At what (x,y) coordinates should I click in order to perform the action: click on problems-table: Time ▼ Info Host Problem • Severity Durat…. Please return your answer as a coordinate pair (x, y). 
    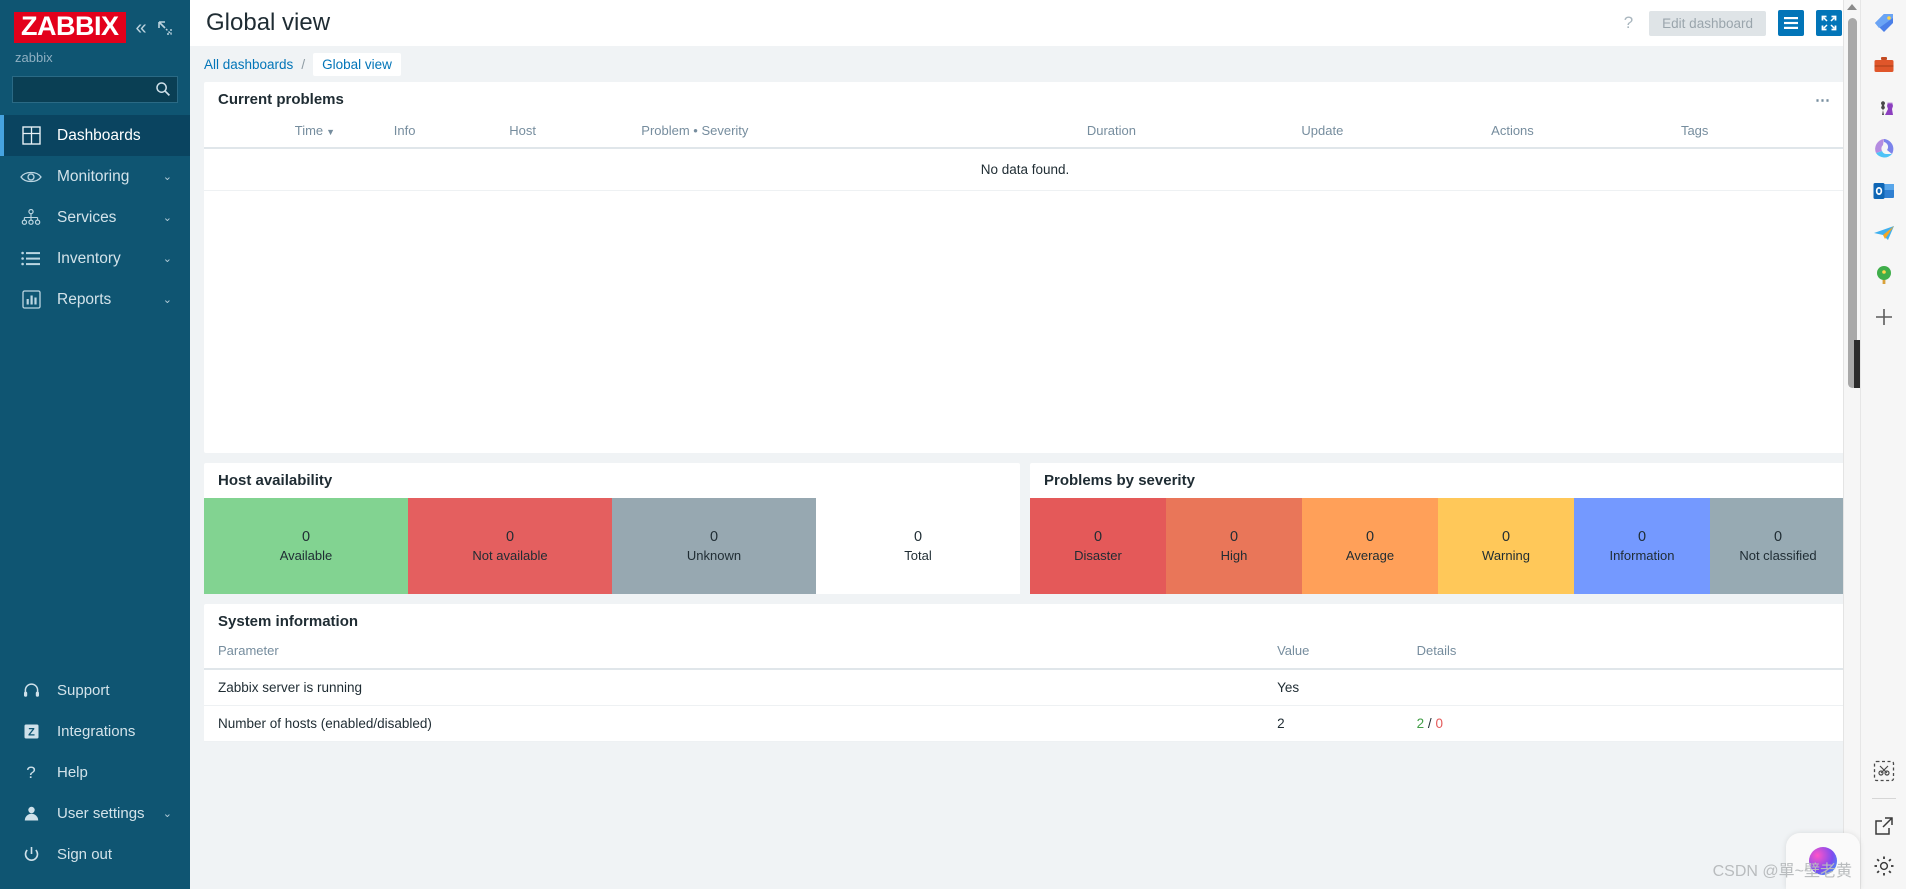
    Looking at the image, I should click on (1025, 154).